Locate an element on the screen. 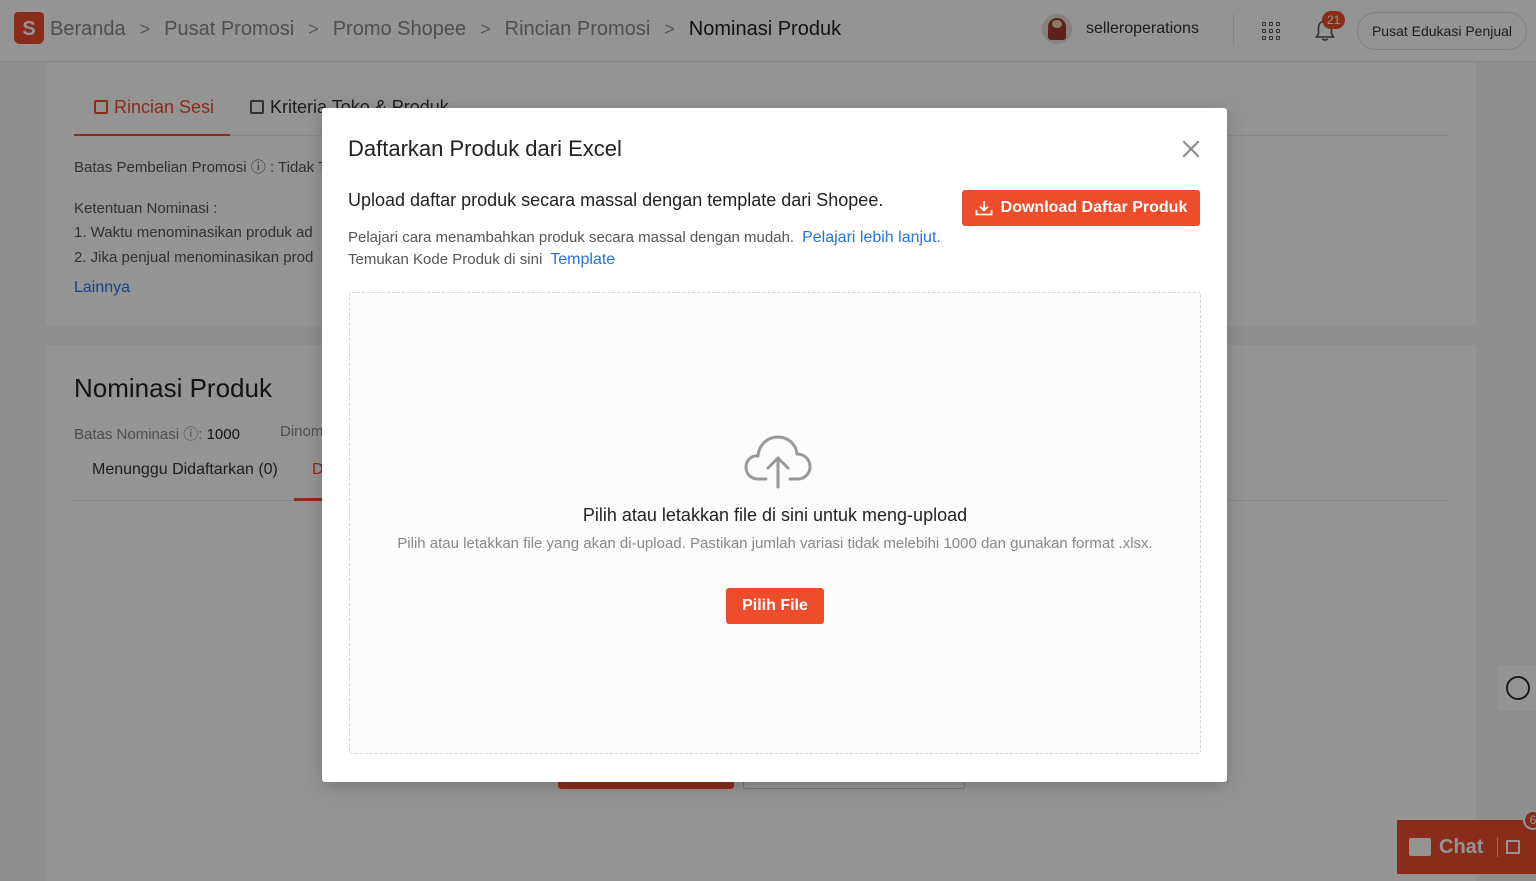 The image size is (1536, 881). download-product-list-button: Download Daftar Produk is located at coordinates (1081, 208).